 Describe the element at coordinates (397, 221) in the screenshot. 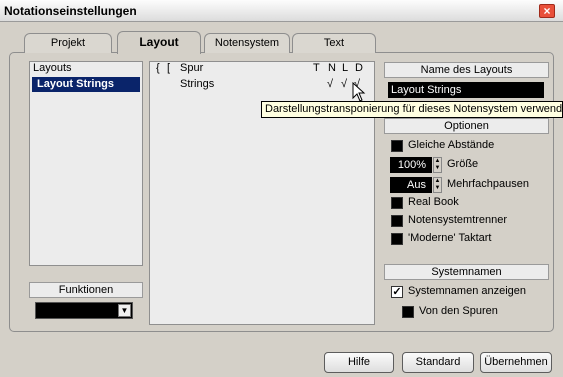

I see `notensystemtrenner-checkbox` at that location.